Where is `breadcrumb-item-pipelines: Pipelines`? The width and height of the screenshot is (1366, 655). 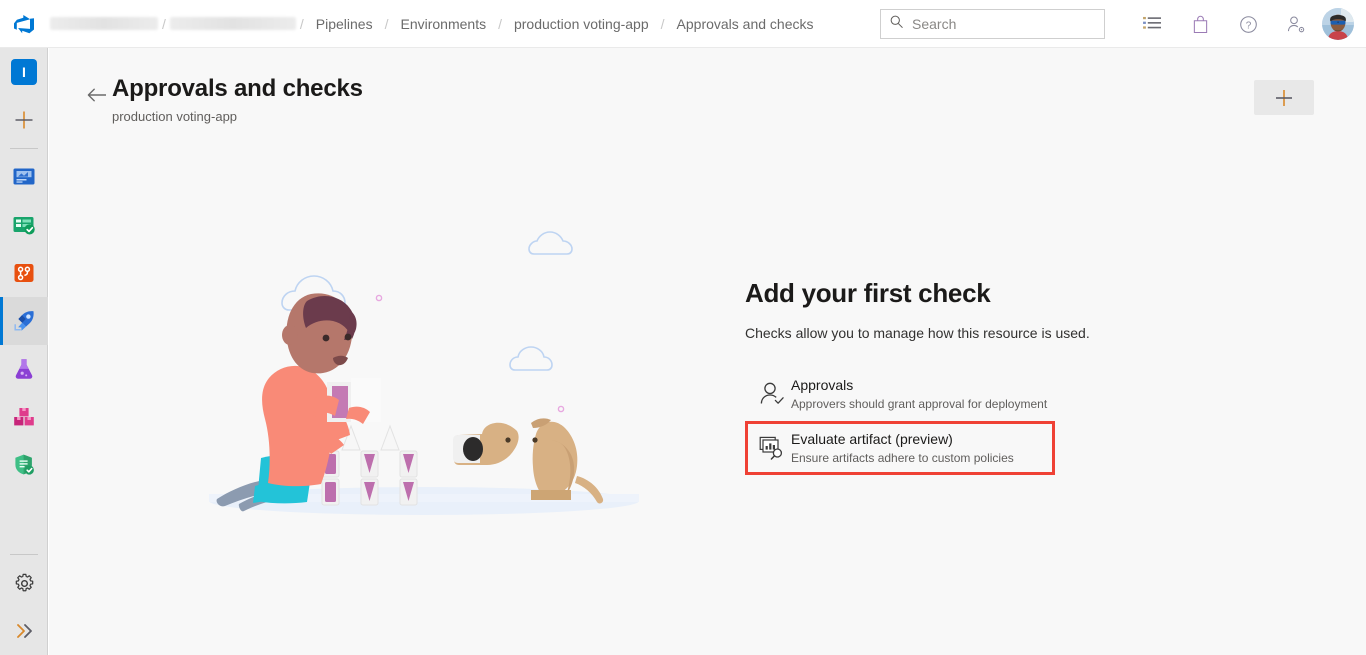
breadcrumb-item-pipelines: Pipelines is located at coordinates (344, 24).